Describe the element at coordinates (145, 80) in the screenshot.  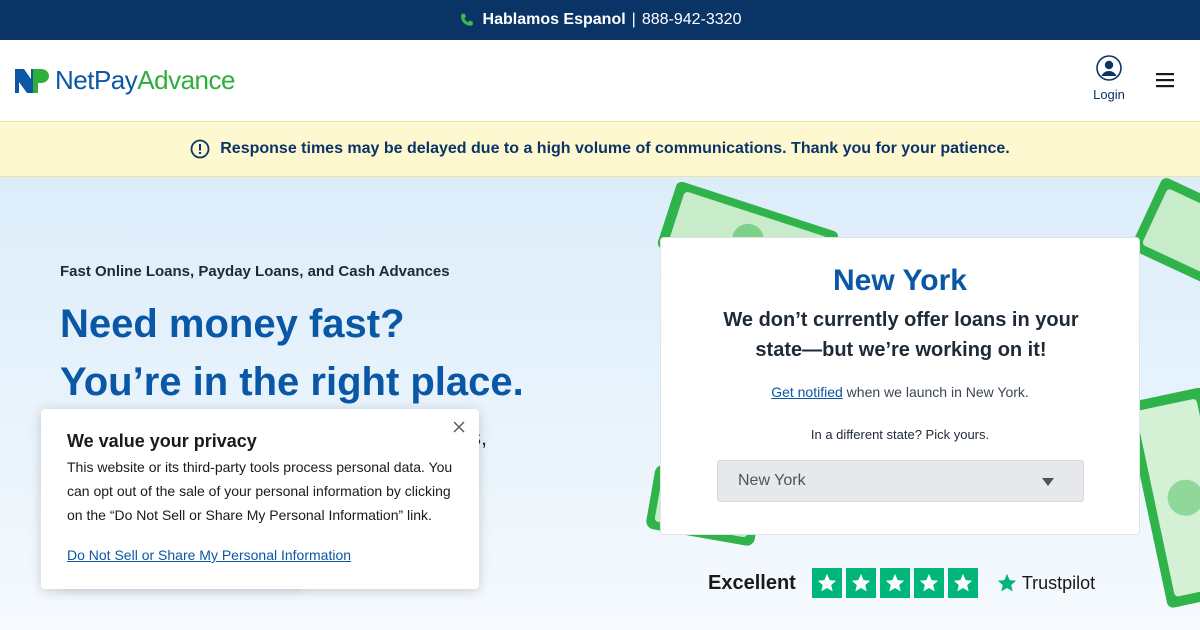
I see `logo-text: NetPayAdvance` at that location.